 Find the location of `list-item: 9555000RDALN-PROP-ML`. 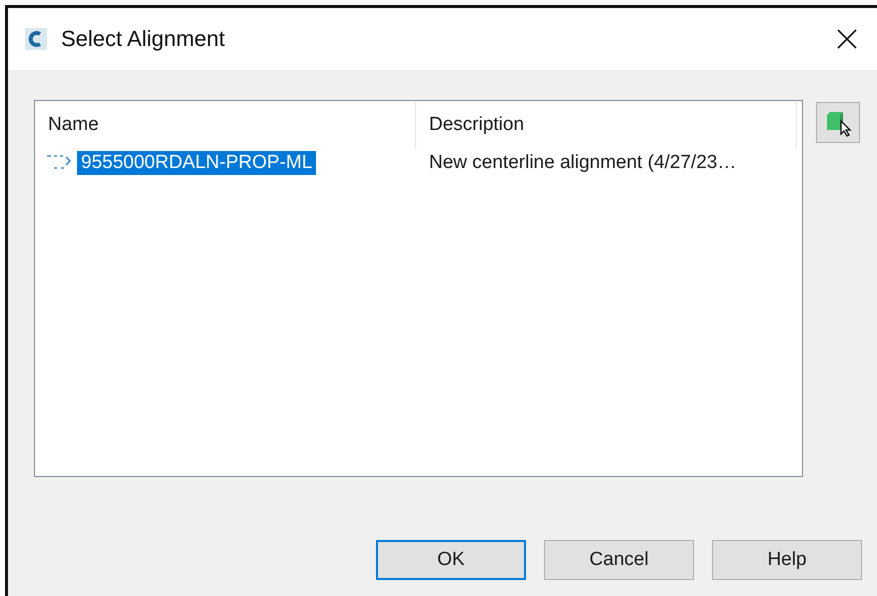

list-item: 9555000RDALN-PROP-ML is located at coordinates (196, 163).